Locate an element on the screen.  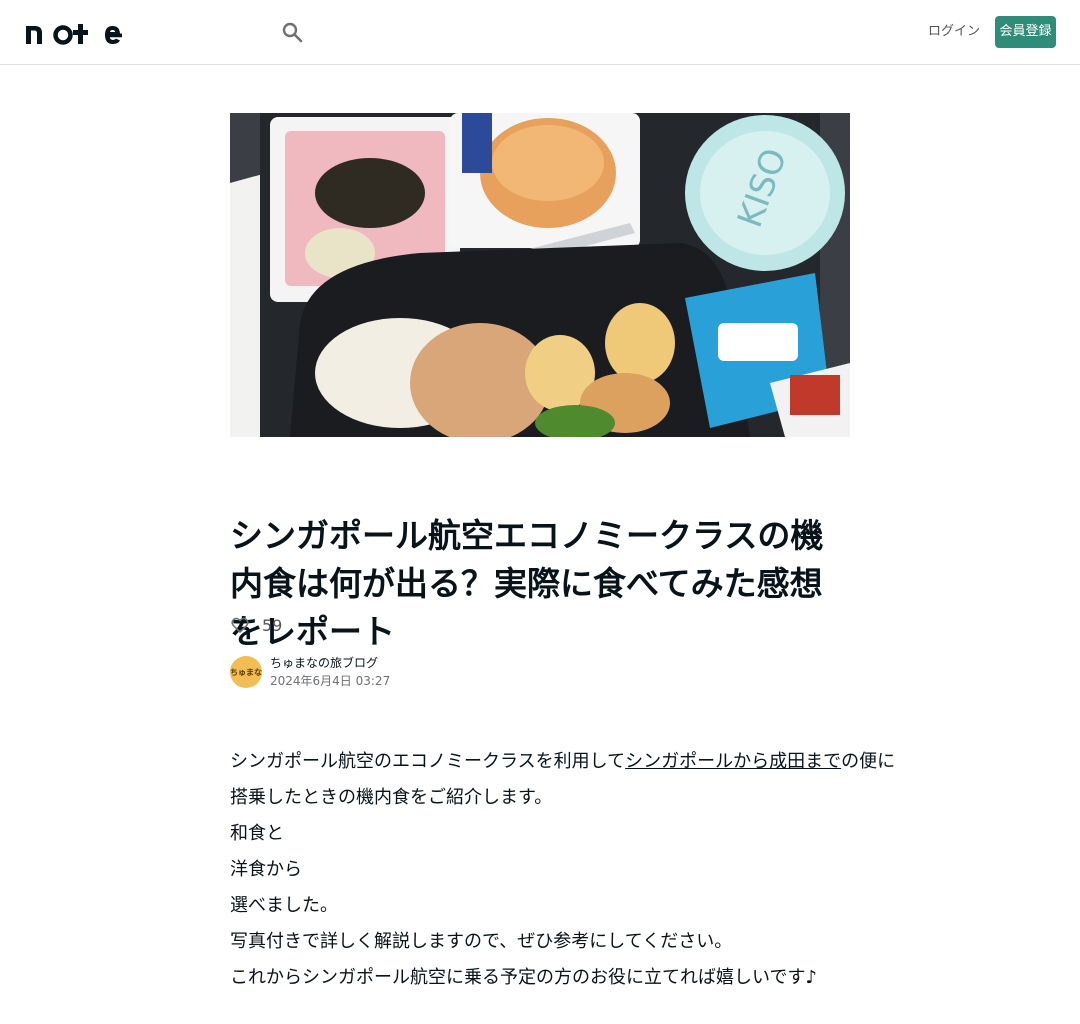
like-row: 59 is located at coordinates (256, 625).